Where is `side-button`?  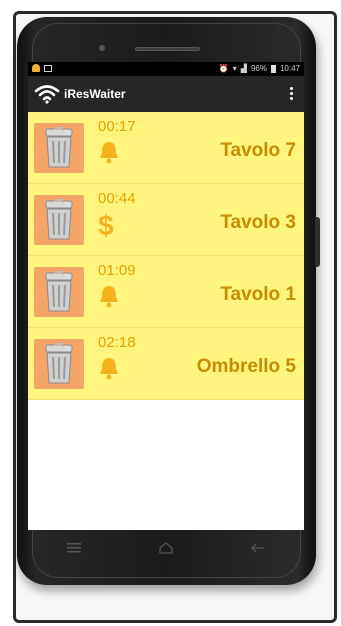 side-button is located at coordinates (317, 242).